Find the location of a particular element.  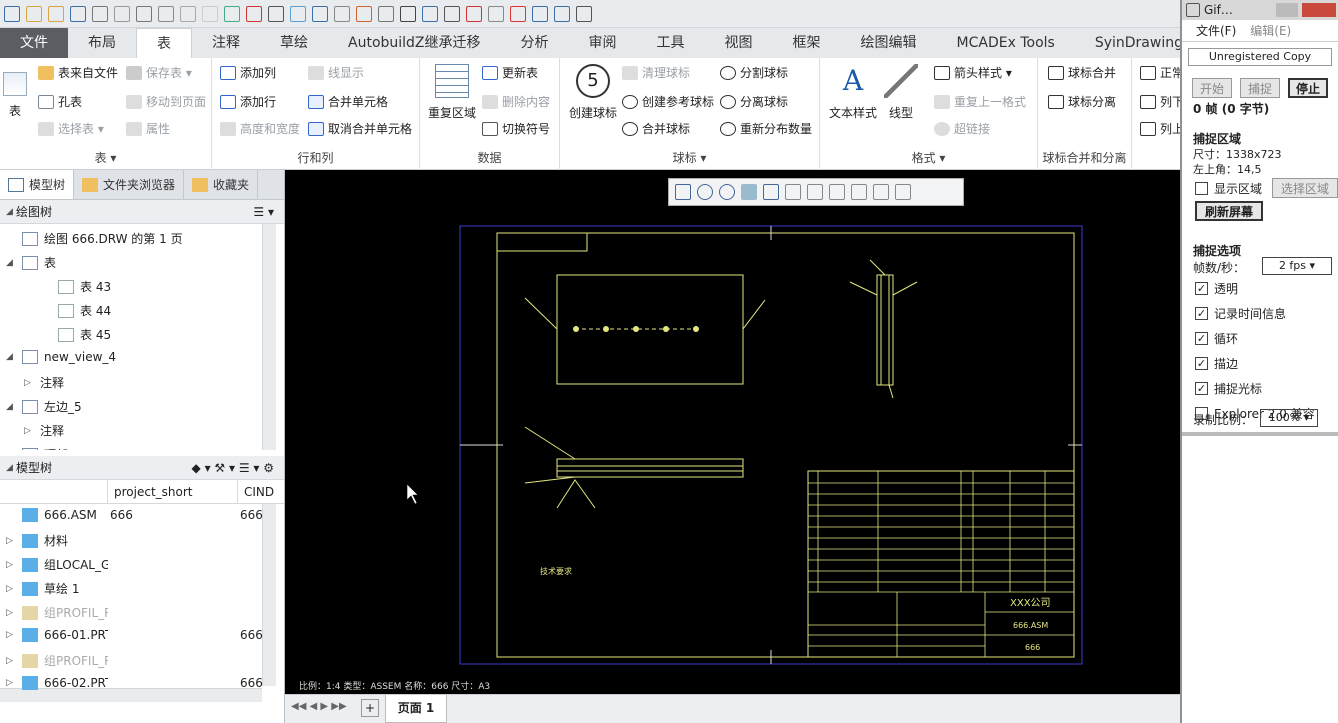

timestamp-checkbox: ✓ 记录时间信息 is located at coordinates (1266, 313).